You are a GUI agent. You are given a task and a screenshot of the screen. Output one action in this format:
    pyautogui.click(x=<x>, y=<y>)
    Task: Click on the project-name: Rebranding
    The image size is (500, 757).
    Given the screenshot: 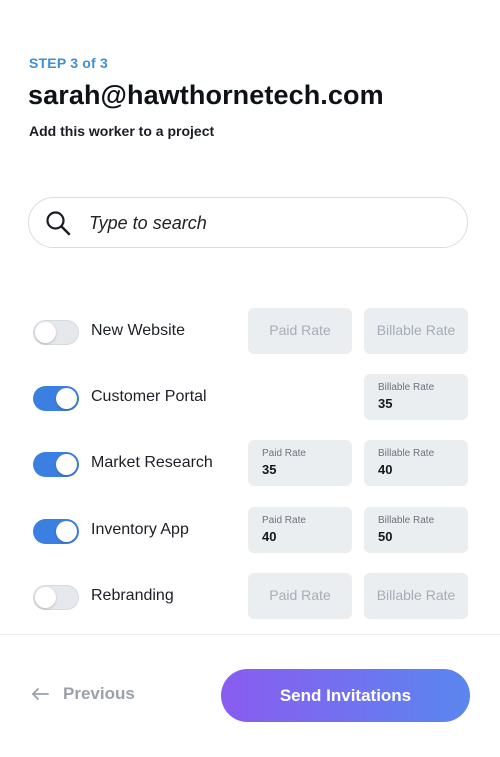 What is the action you would take?
    pyautogui.click(x=132, y=595)
    